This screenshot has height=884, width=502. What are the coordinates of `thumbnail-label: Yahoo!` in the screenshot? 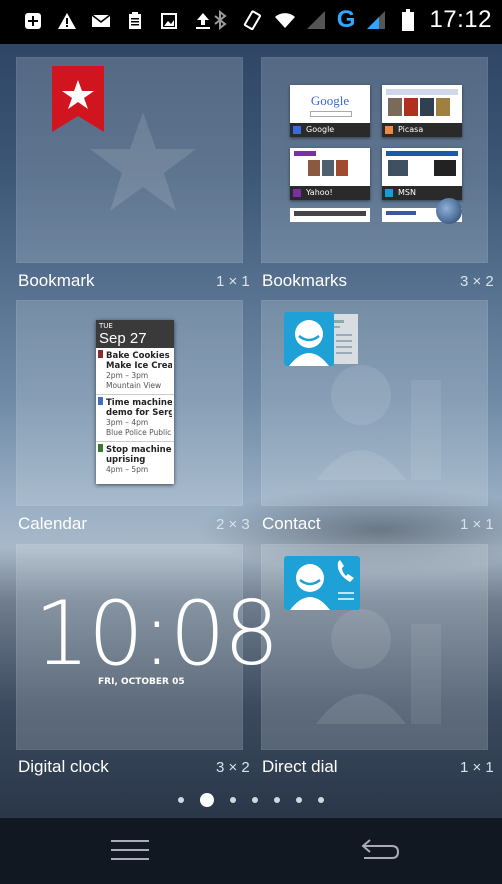 It's located at (319, 192).